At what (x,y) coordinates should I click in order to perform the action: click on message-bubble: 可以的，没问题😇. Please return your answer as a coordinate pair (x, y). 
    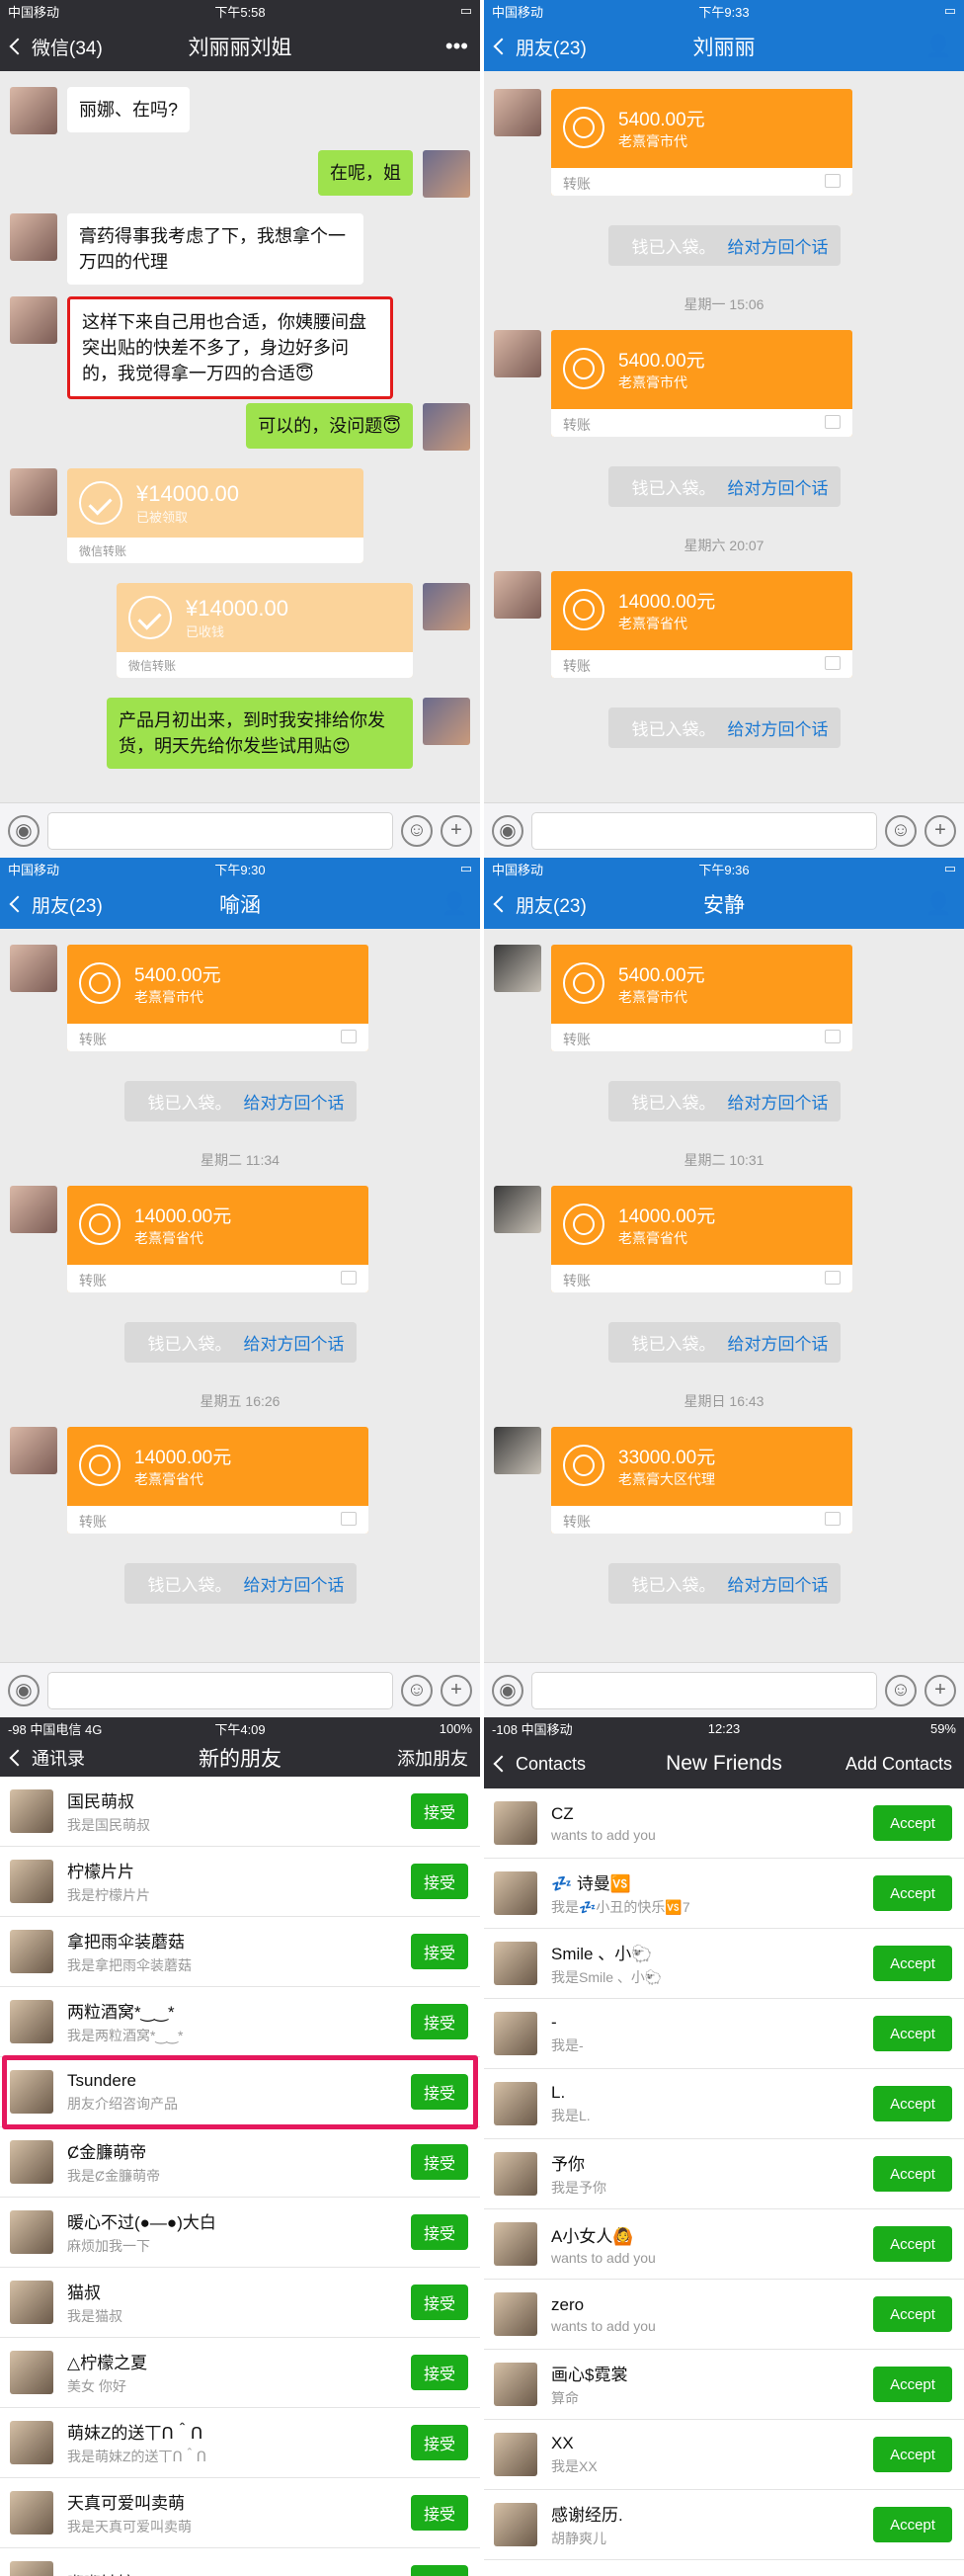
    Looking at the image, I should click on (329, 426).